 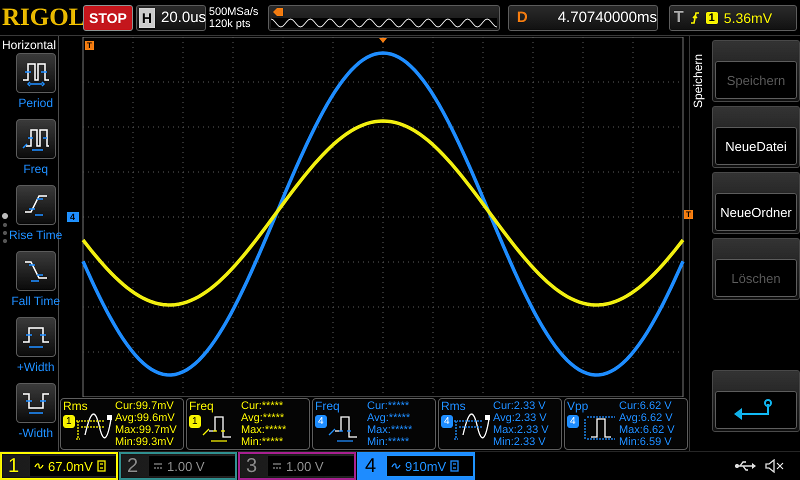 I want to click on softkey-button: NeueOrdner, so click(x=756, y=212).